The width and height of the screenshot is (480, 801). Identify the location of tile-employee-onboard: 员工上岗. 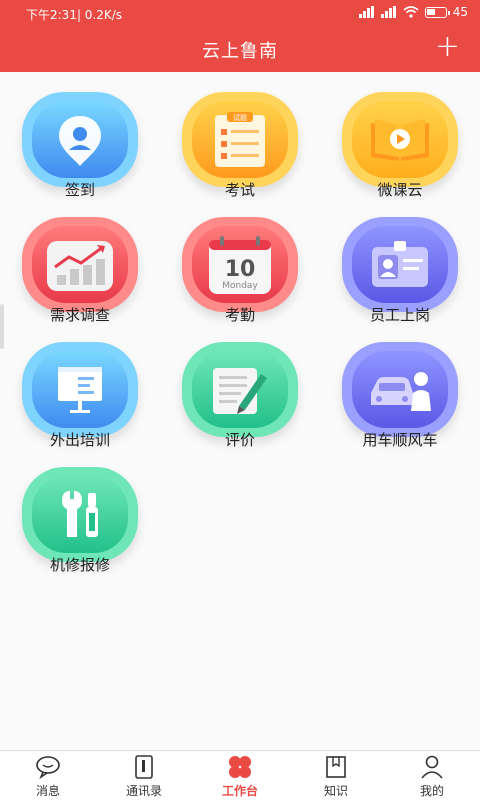
(400, 260).